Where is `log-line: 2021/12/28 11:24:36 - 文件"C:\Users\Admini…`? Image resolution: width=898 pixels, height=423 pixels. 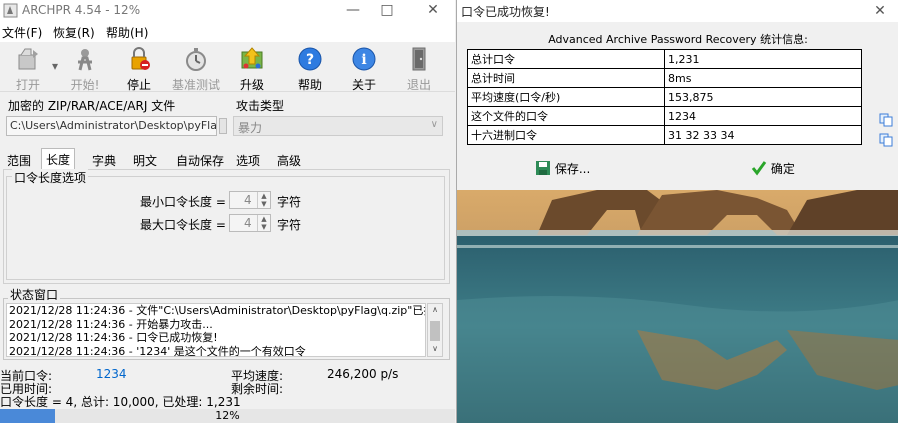 log-line: 2021/12/28 11:24:36 - 文件"C:\Users\Admini… is located at coordinates (217, 310).